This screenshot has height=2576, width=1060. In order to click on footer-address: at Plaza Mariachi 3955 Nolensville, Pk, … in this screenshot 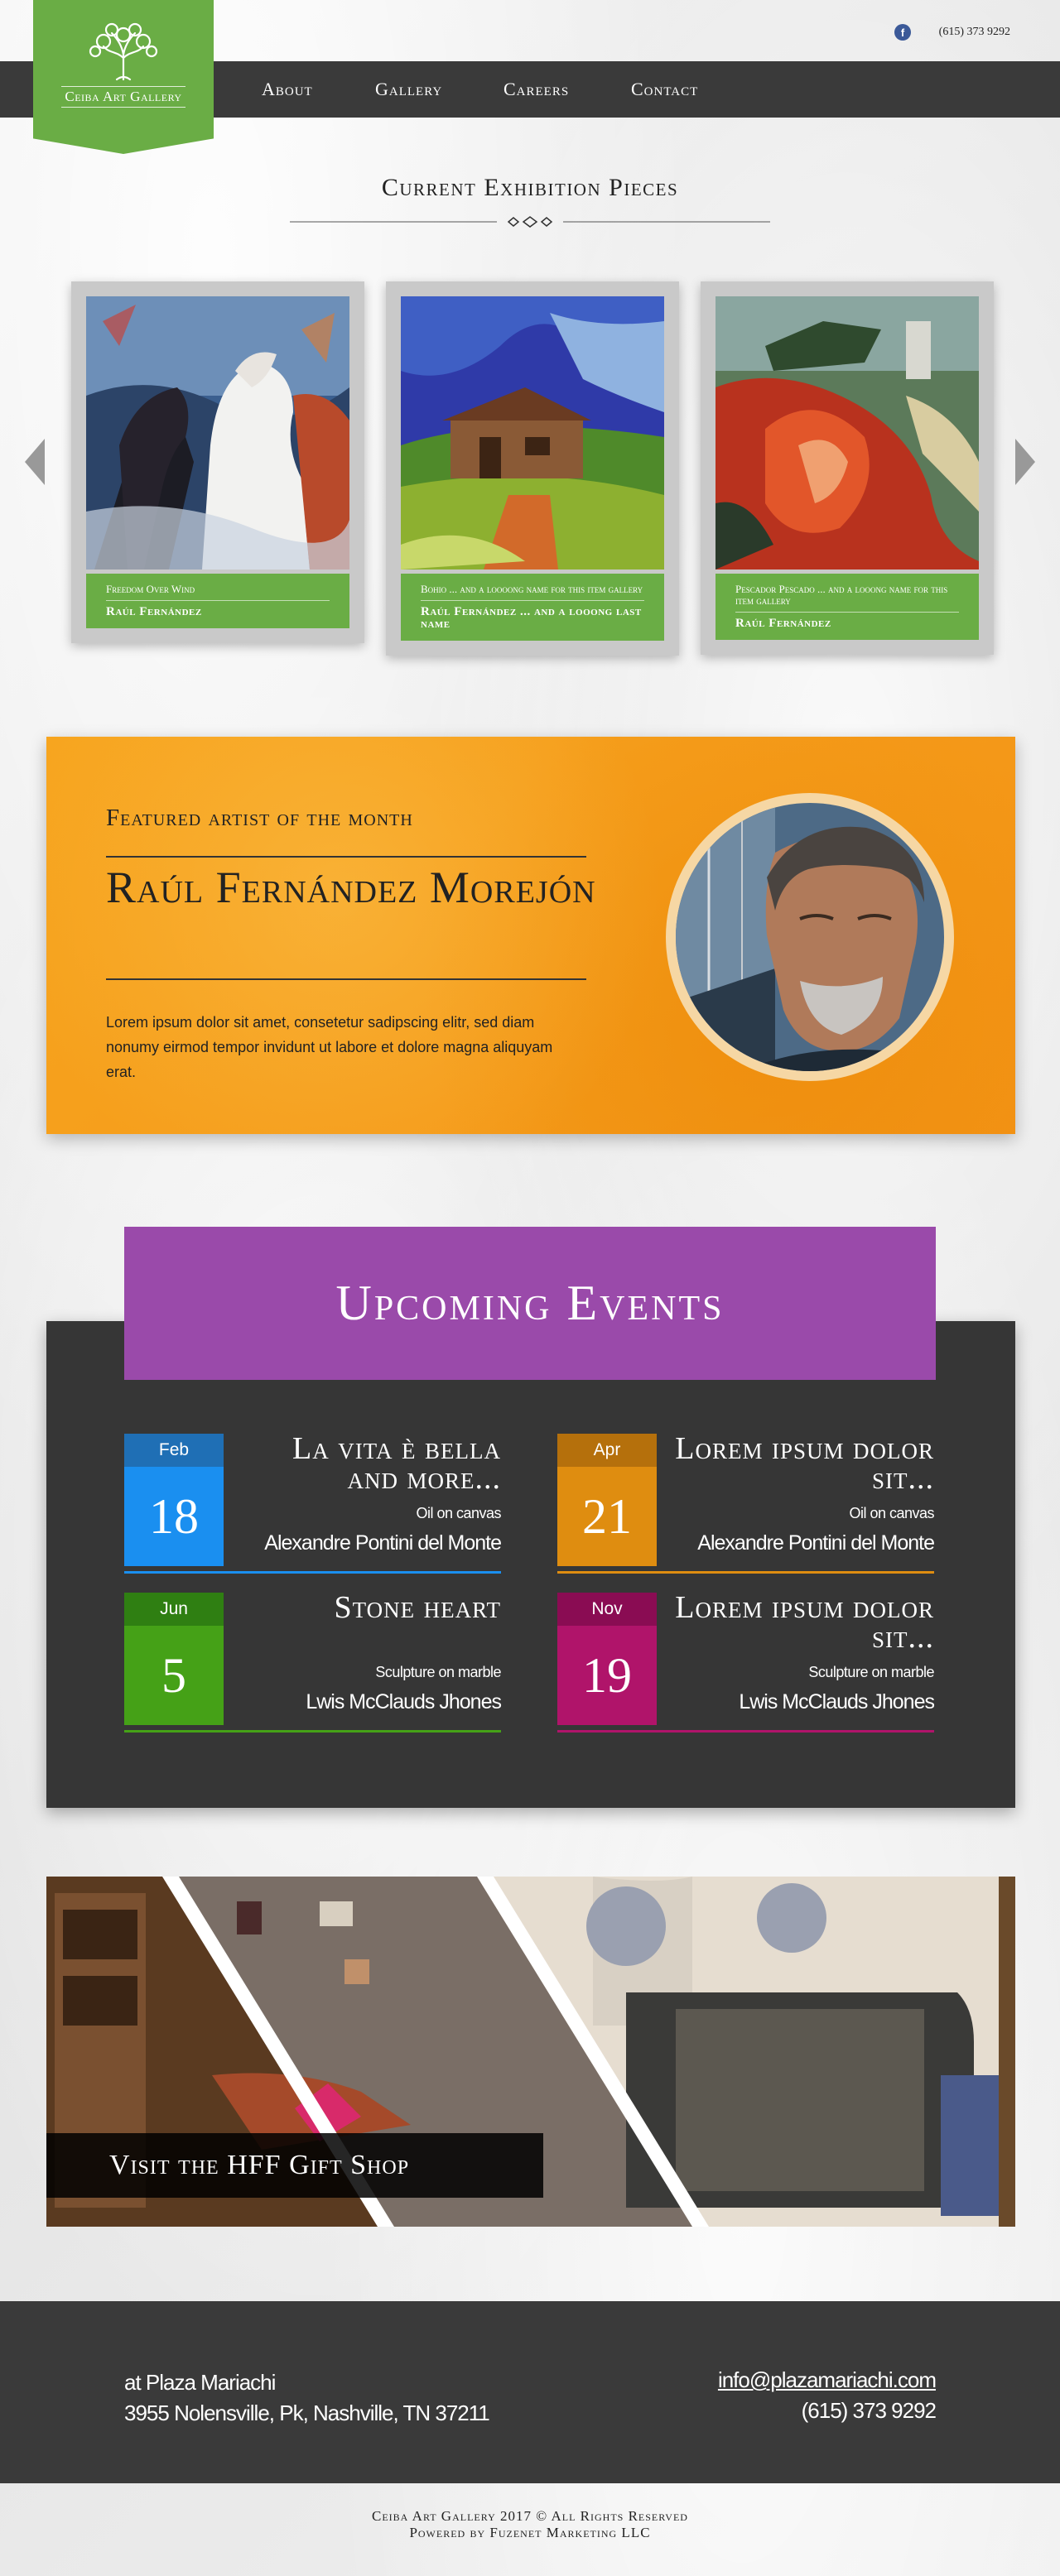, I will do `click(307, 2398)`.